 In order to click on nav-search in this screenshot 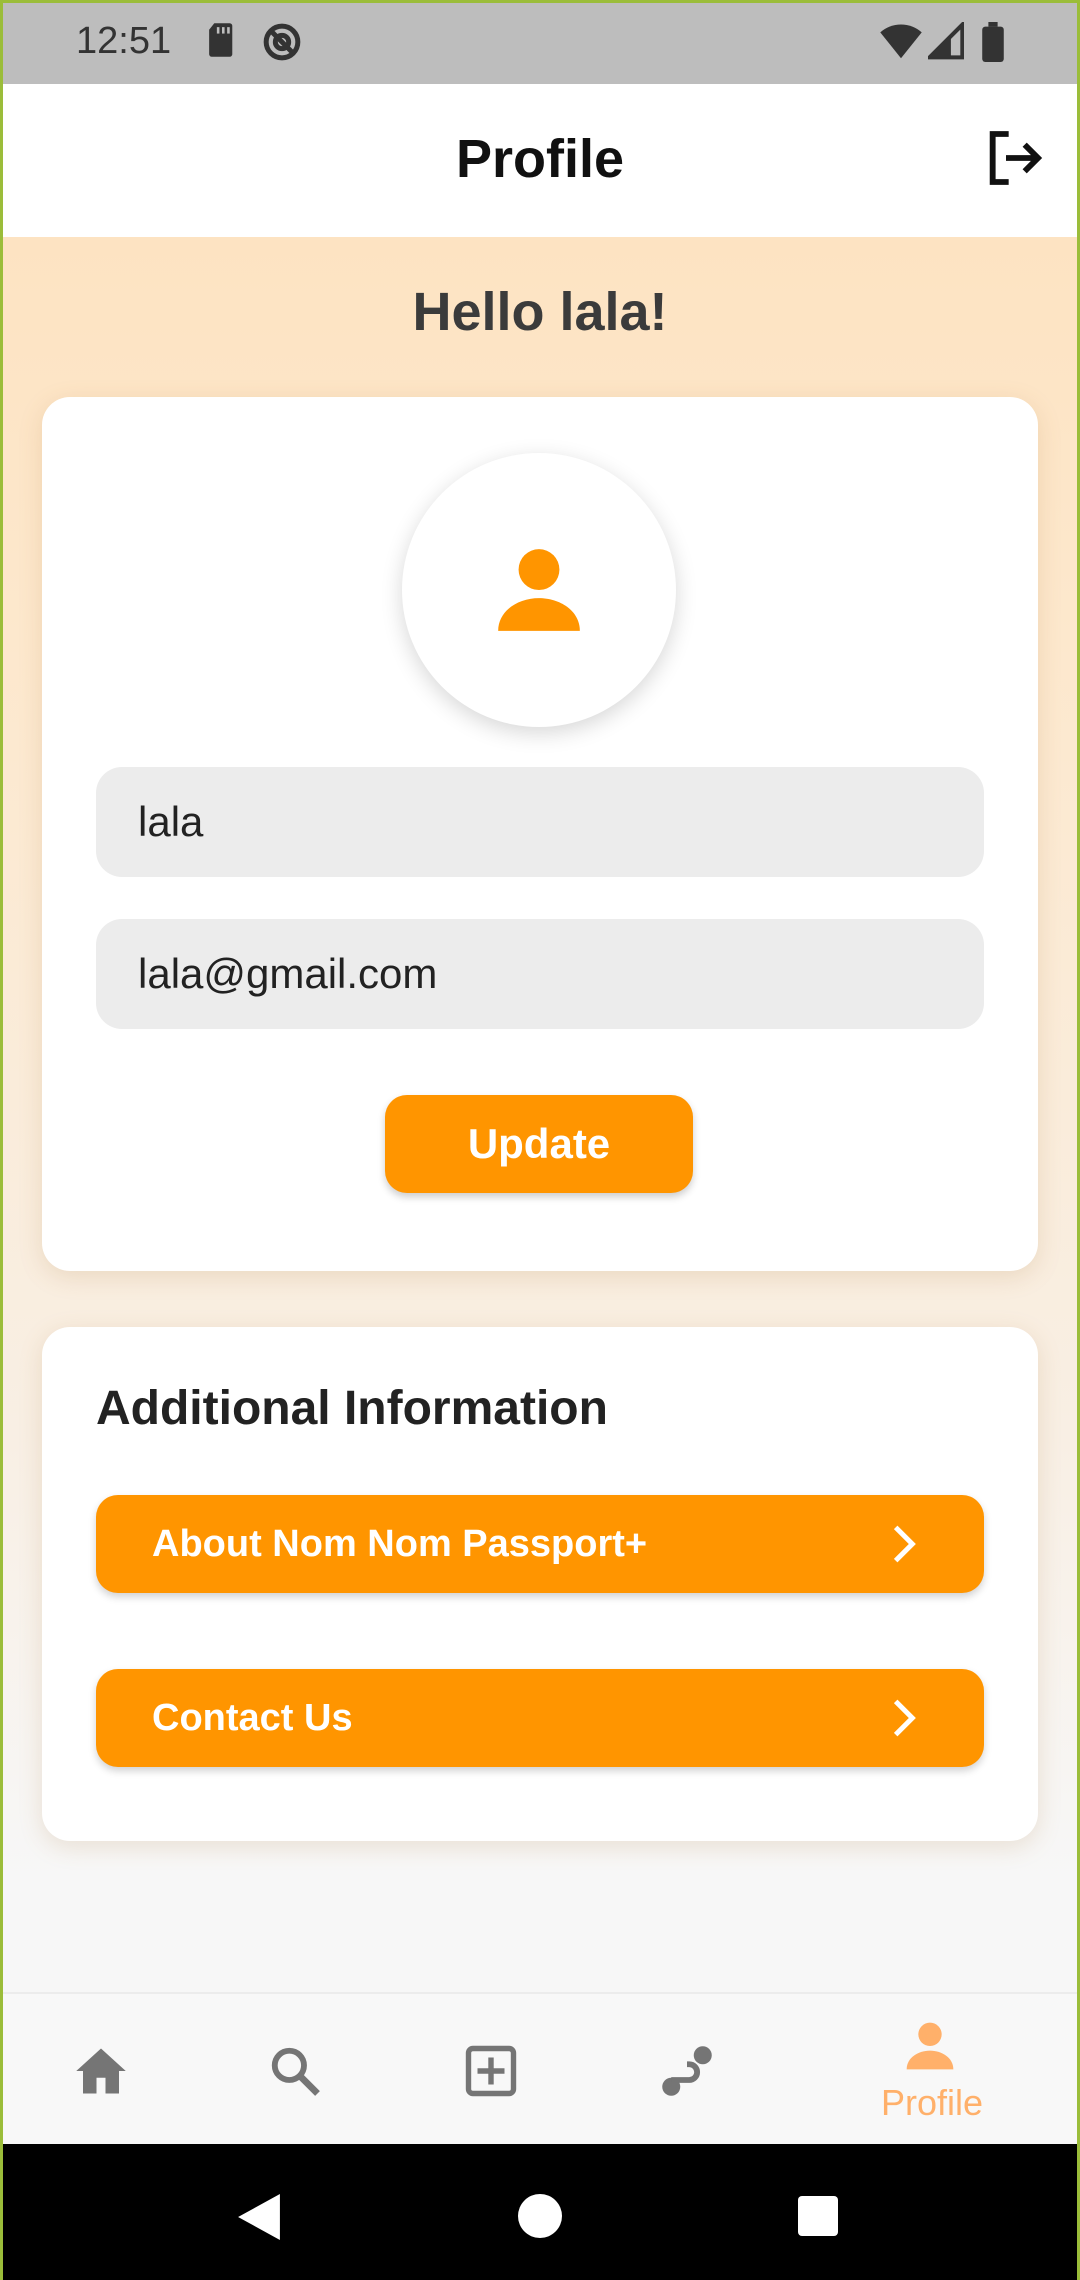, I will do `click(294, 2070)`.